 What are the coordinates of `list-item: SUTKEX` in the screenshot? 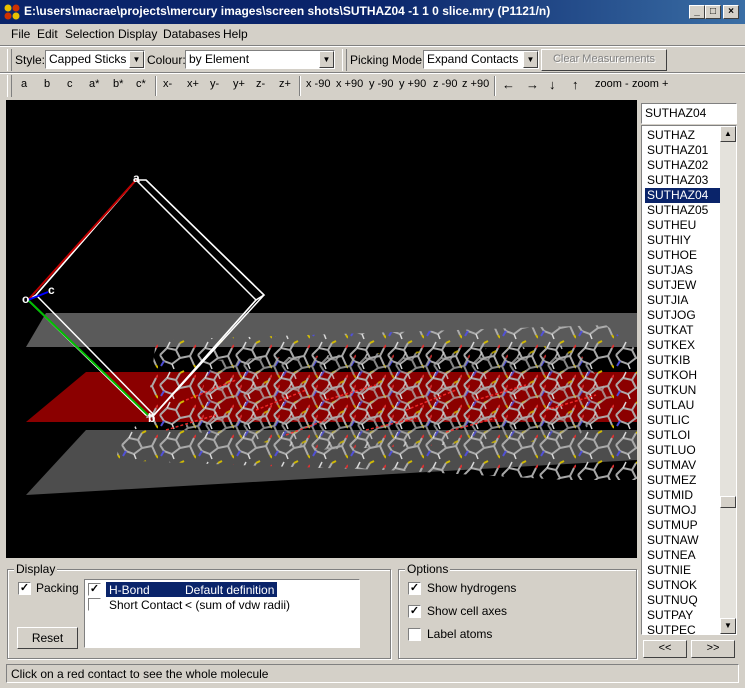 It's located at (684, 345).